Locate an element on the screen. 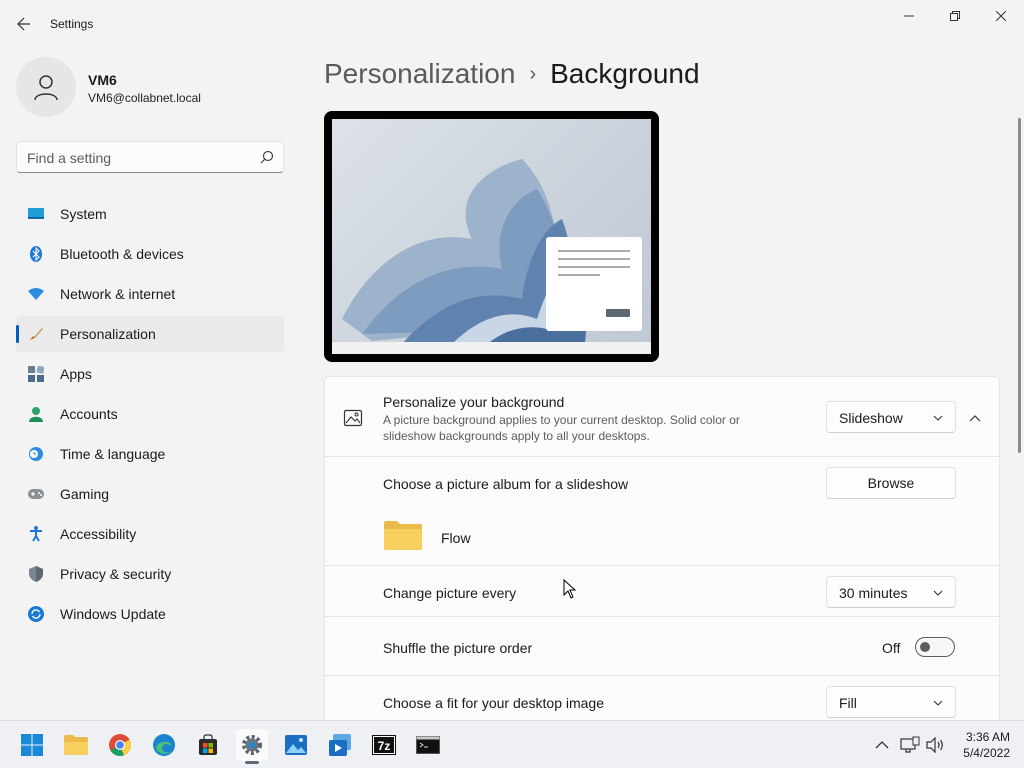 The image size is (1024, 768). minimize-button is located at coordinates (909, 16).